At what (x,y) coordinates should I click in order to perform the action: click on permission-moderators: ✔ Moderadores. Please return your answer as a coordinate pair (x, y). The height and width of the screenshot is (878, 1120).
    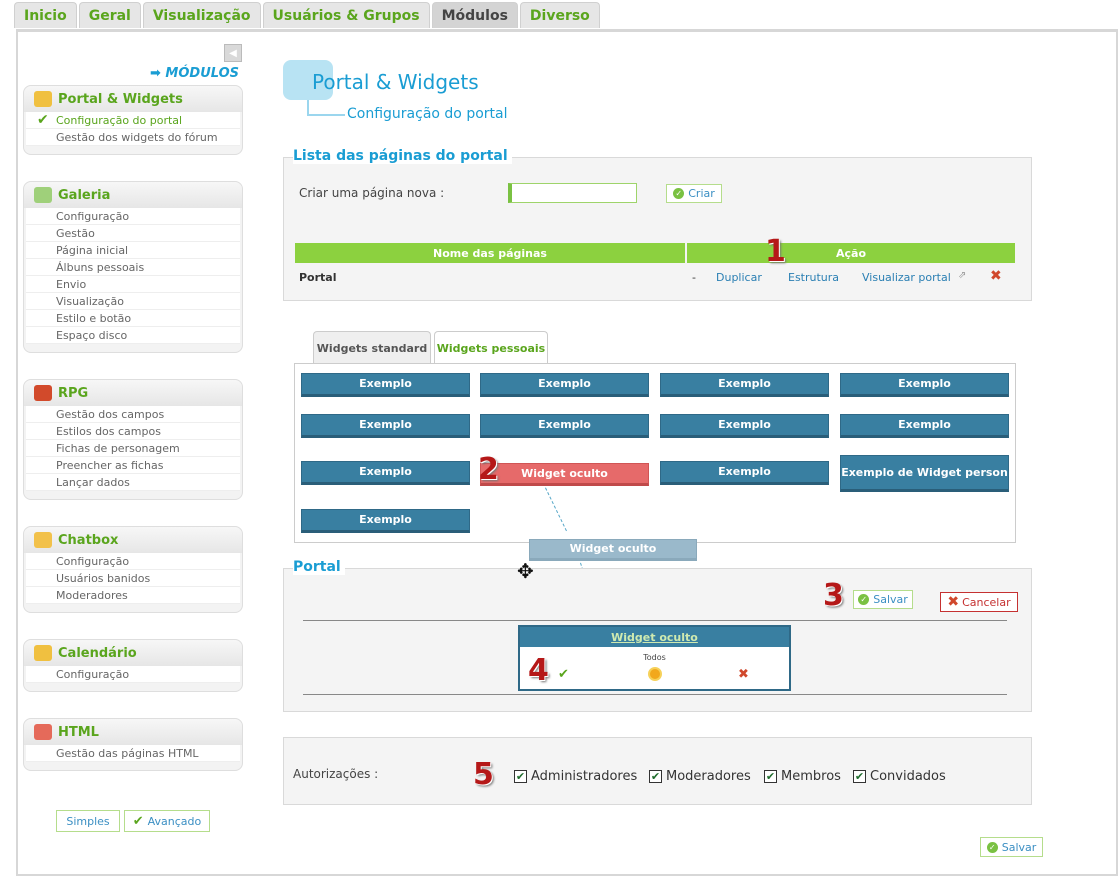
    Looking at the image, I should click on (700, 776).